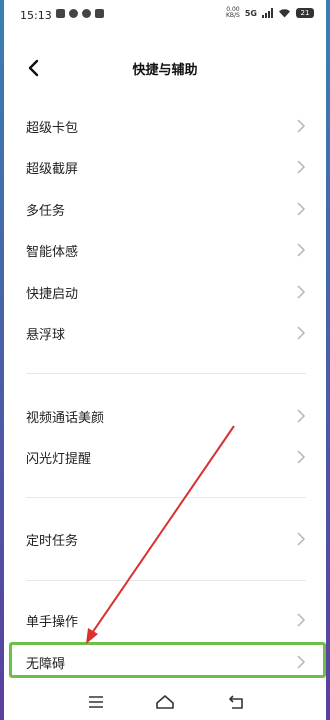 This screenshot has height=720, width=330. I want to click on mail-icon, so click(99, 13).